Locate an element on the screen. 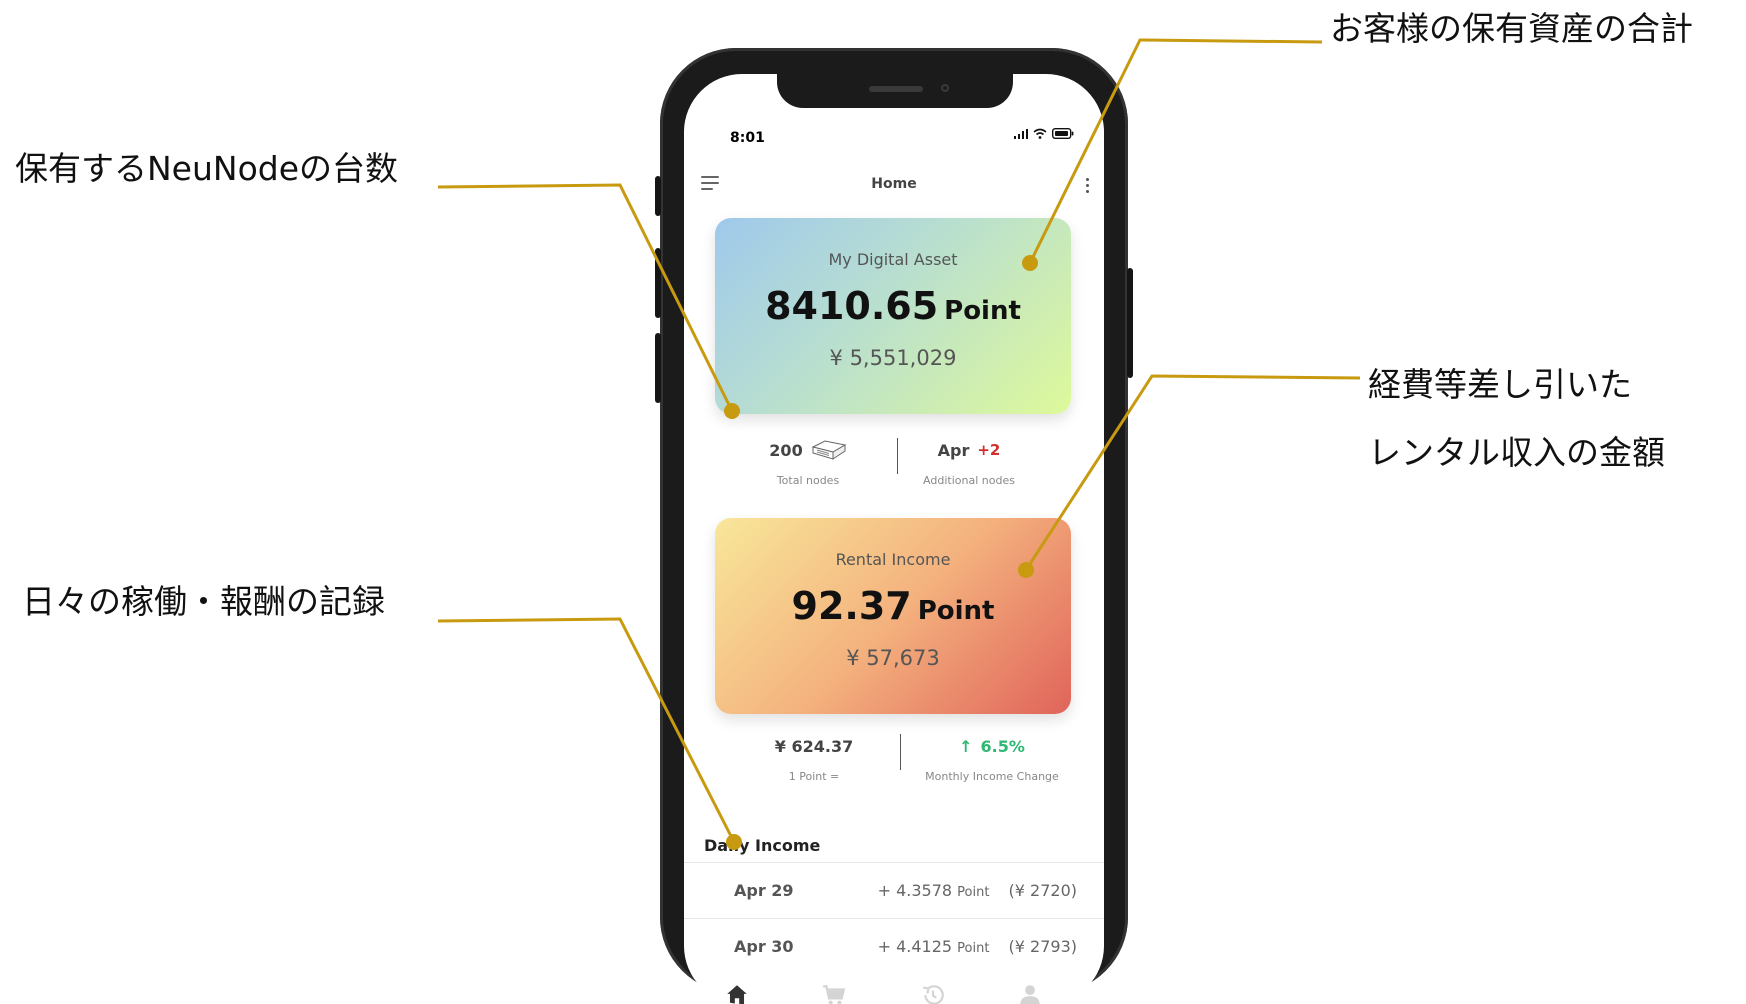 The width and height of the screenshot is (1746, 1004). row-amount: + 4.4125 Point (¥ 2793) is located at coordinates (977, 946).